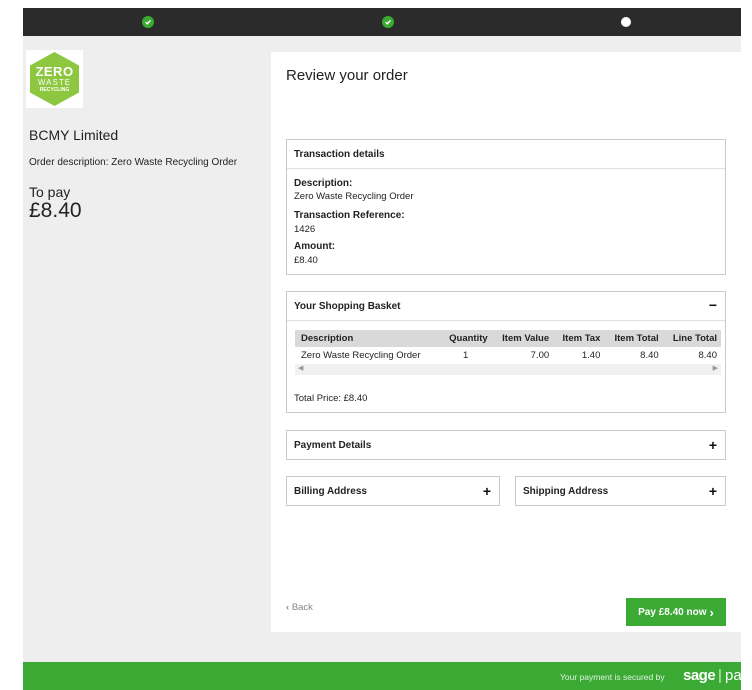  What do you see at coordinates (367, 338) in the screenshot?
I see `col-description: Description` at bounding box center [367, 338].